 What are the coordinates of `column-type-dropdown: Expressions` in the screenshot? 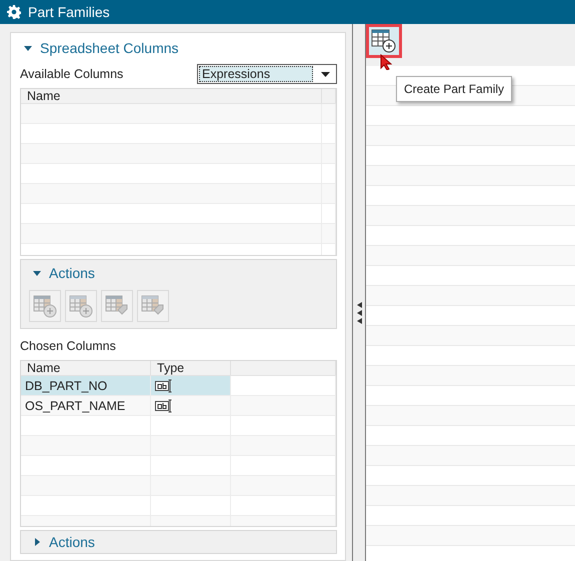 It's located at (267, 74).